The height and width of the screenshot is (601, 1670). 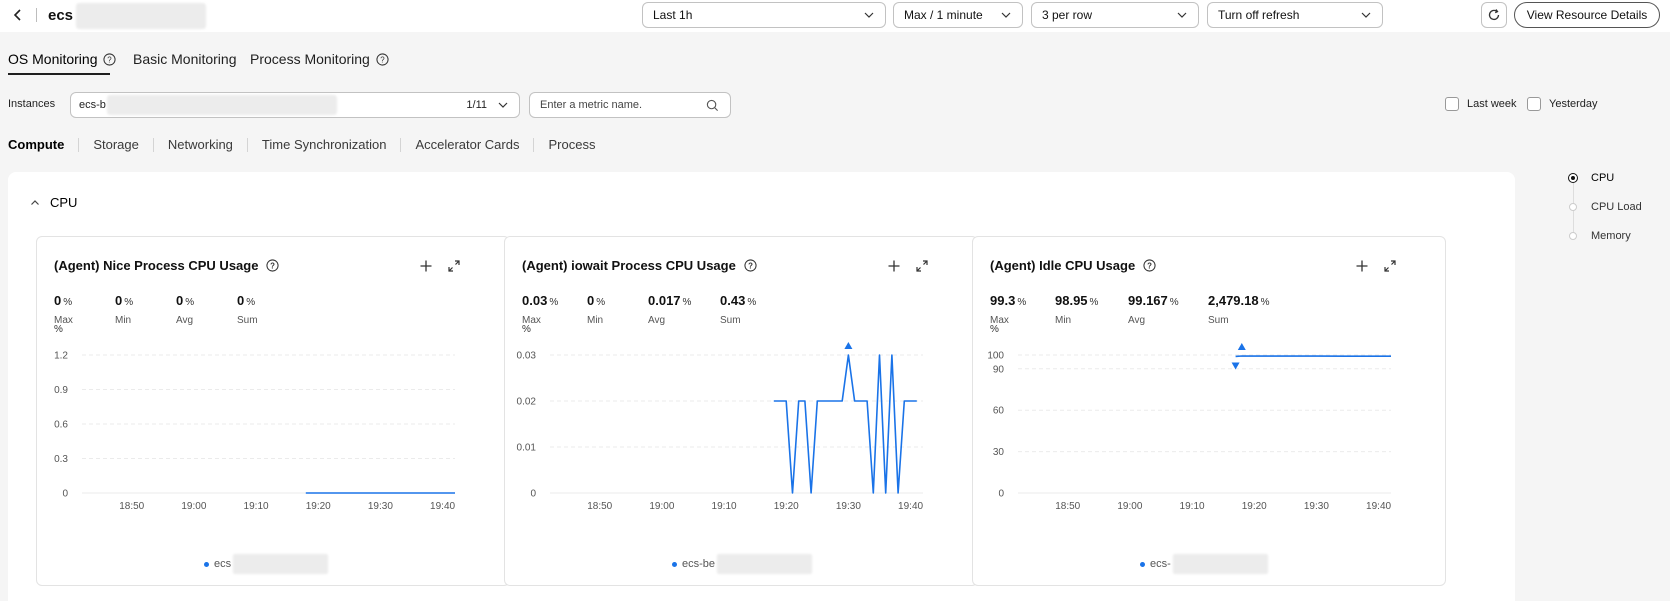 I want to click on anchor-item-cpu: CPU, so click(x=1591, y=178).